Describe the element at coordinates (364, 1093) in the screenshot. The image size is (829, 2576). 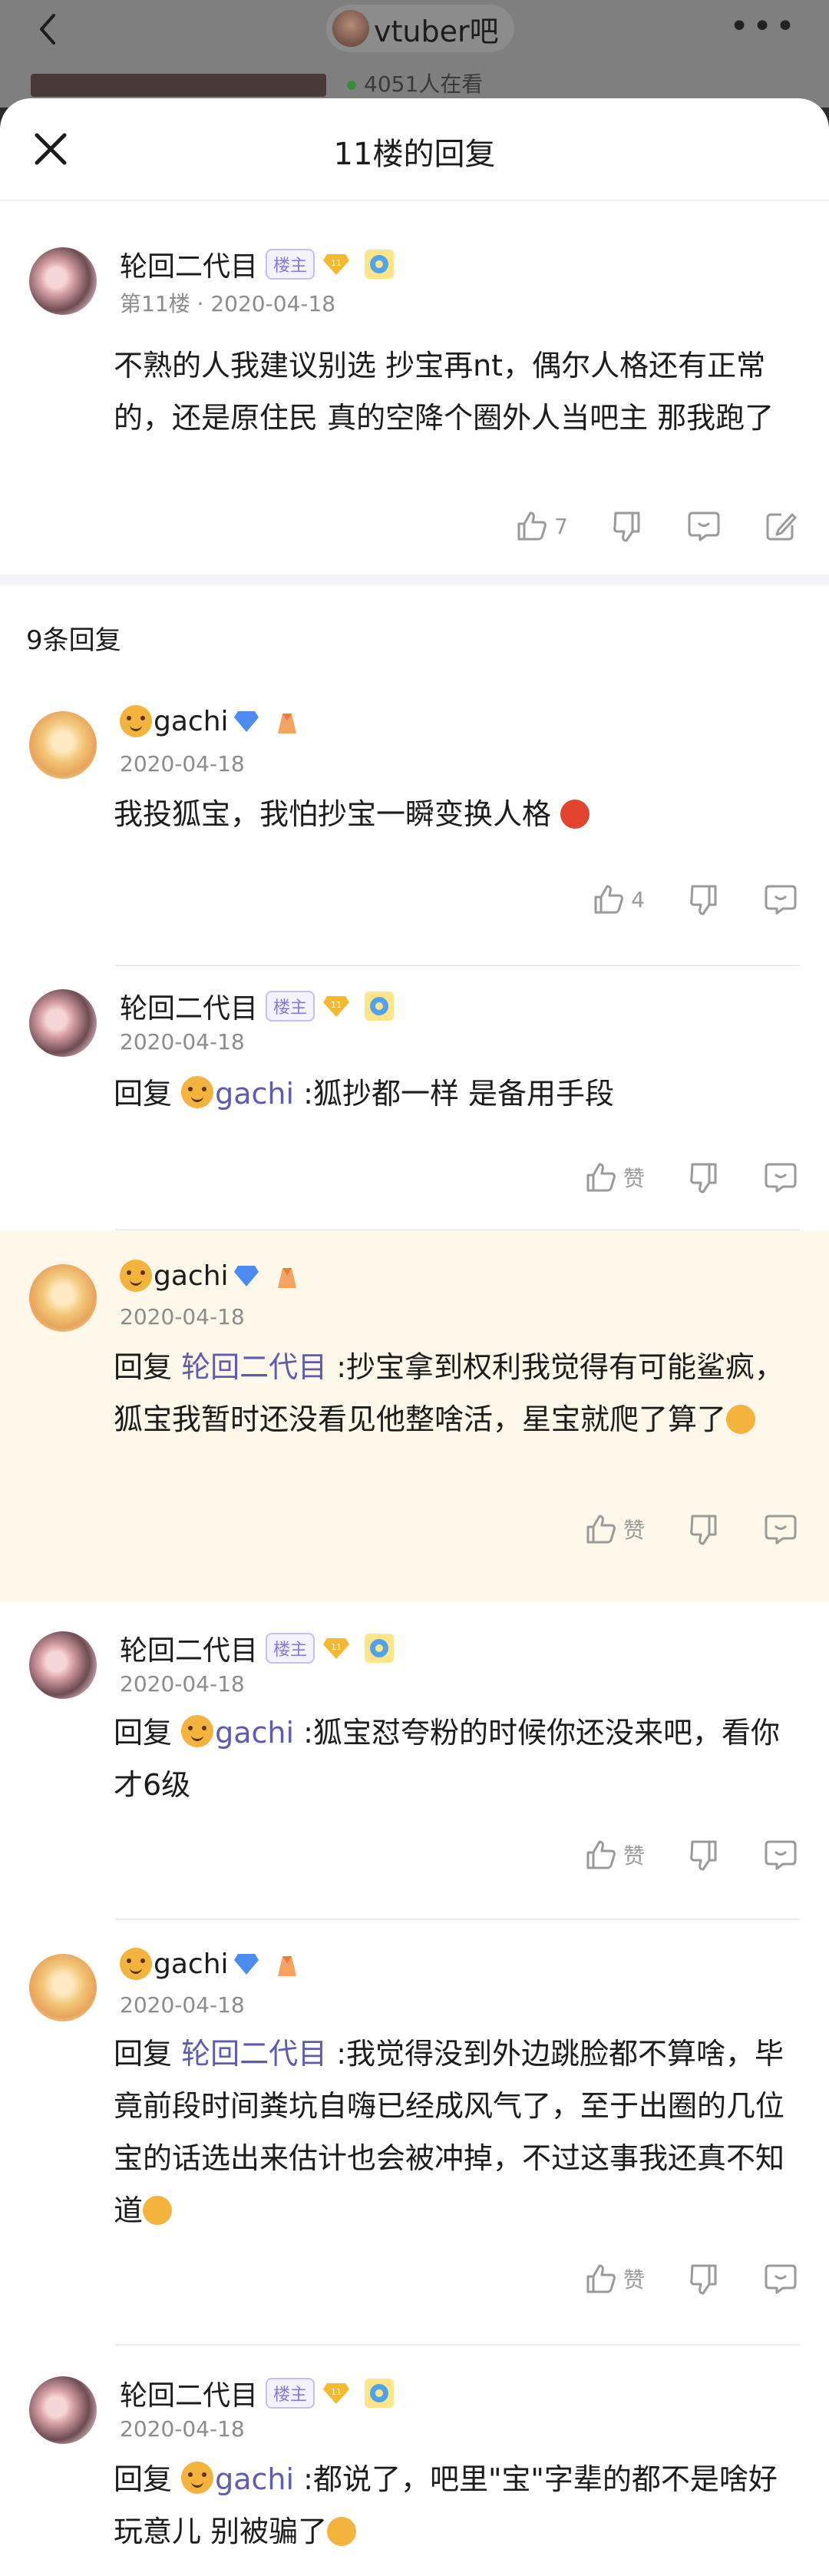
I see `reply-content: 回复 gachi :狐抄都一样 是备用手段` at that location.